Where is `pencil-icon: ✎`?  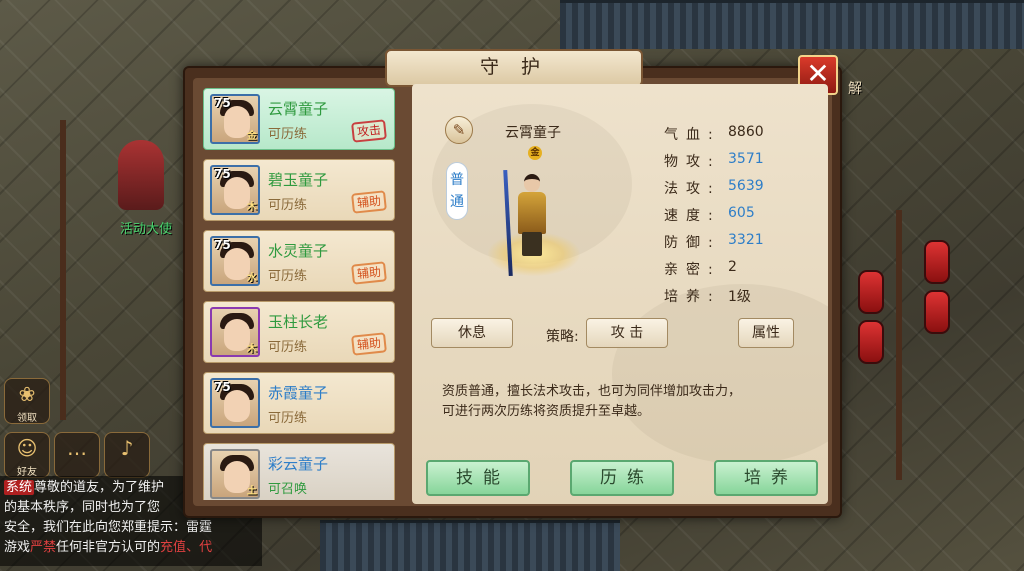
pencil-icon: ✎ is located at coordinates (459, 130).